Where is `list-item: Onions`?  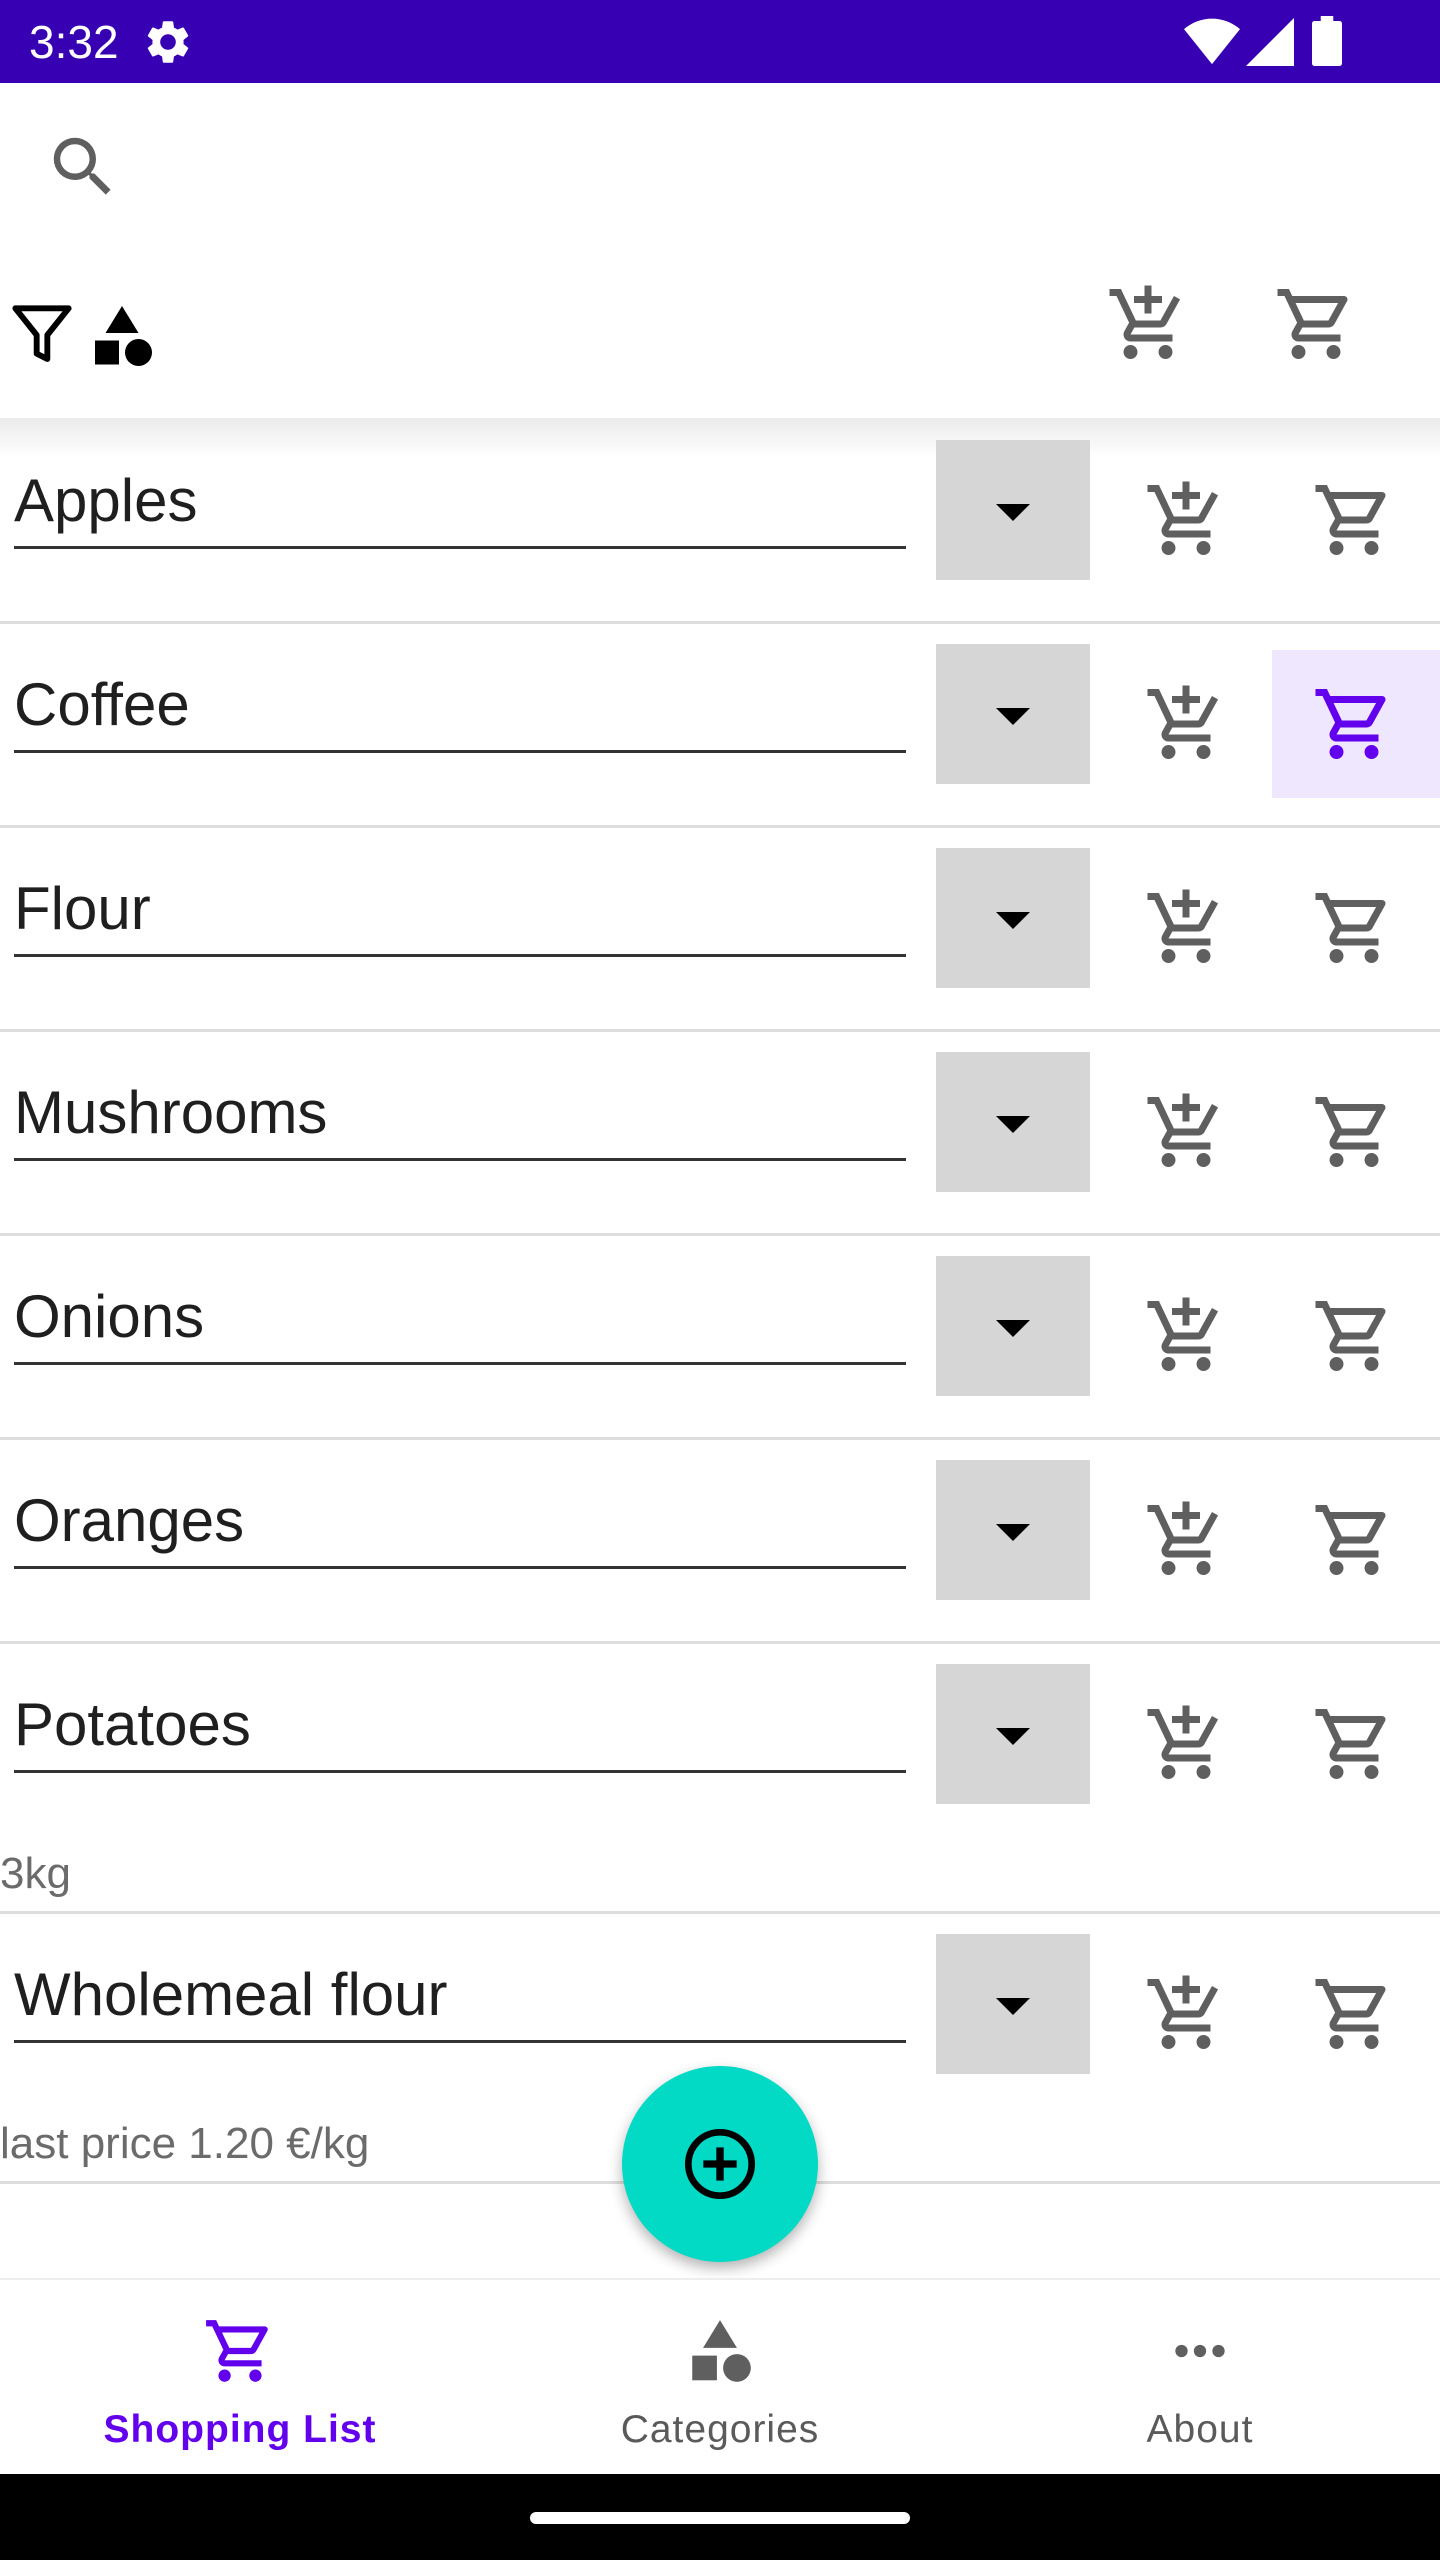 list-item: Onions is located at coordinates (720, 1338).